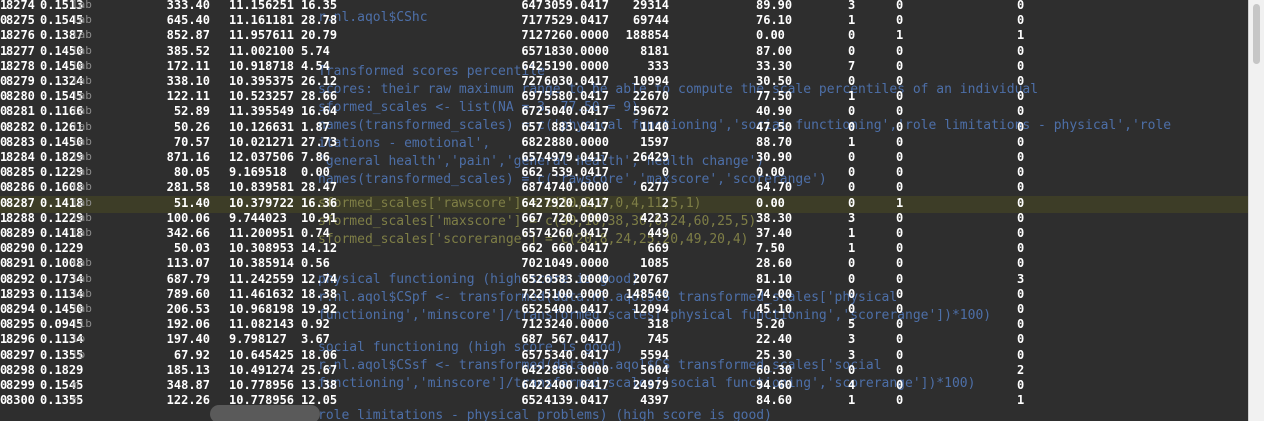 The width and height of the screenshot is (1264, 421). Describe the element at coordinates (658, 324) in the screenshot. I see `col-count: 318` at that location.